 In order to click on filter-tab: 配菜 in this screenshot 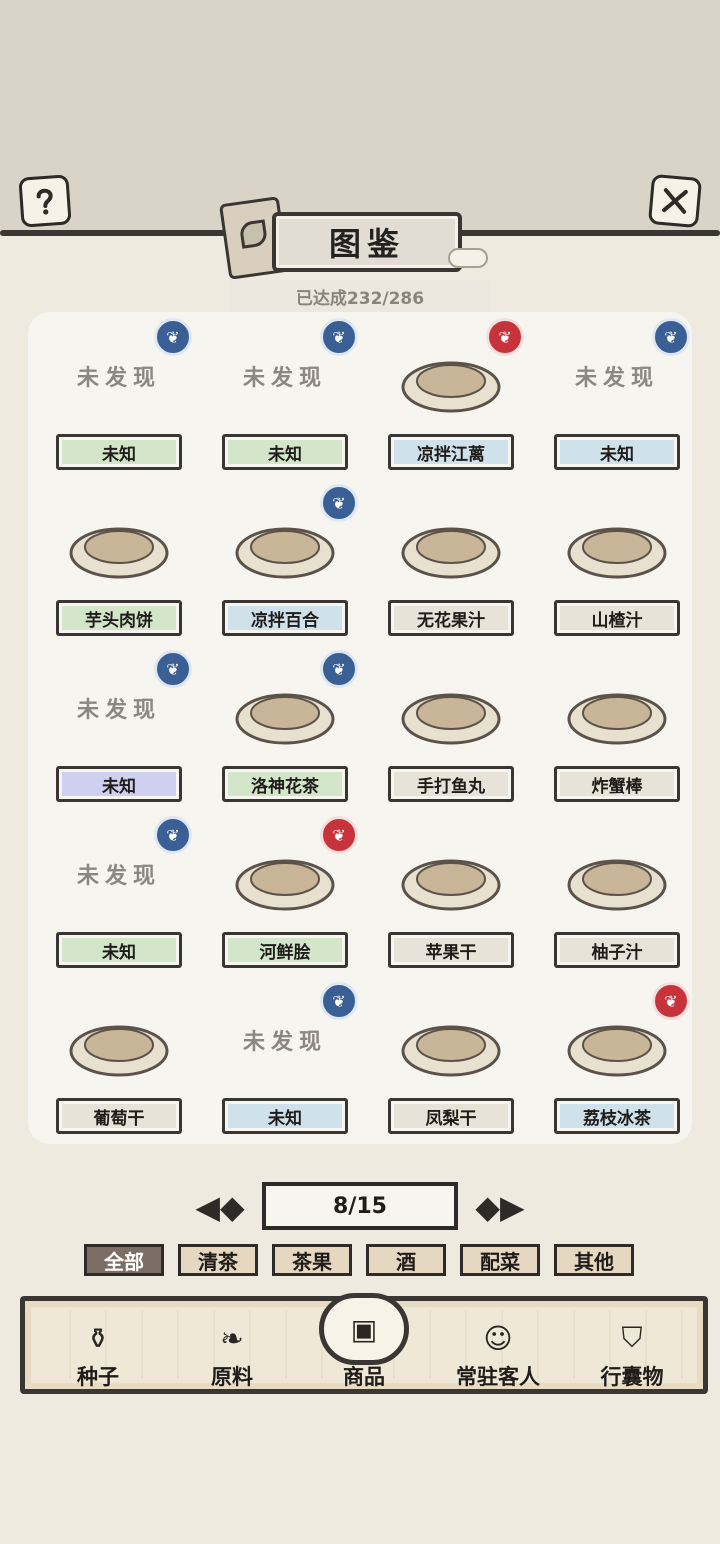, I will do `click(500, 1260)`.